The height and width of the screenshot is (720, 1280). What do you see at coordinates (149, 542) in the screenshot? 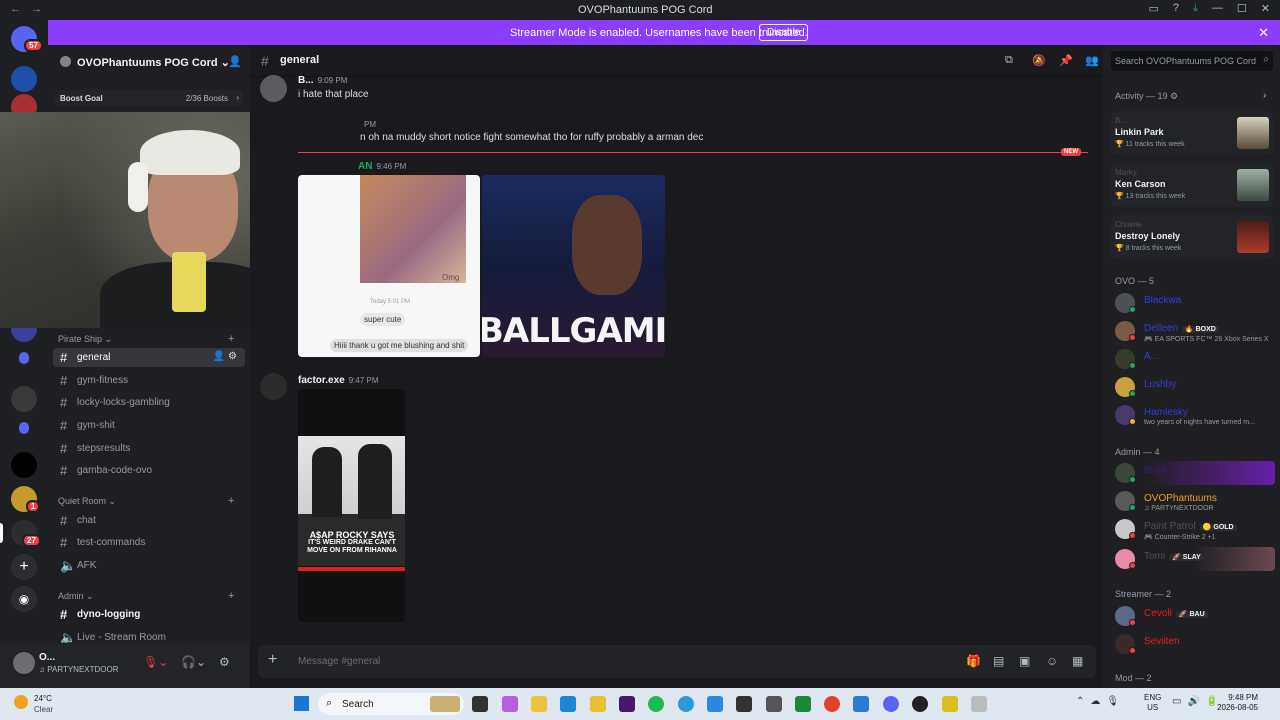
I see `channel-test-commands: # test-commands` at bounding box center [149, 542].